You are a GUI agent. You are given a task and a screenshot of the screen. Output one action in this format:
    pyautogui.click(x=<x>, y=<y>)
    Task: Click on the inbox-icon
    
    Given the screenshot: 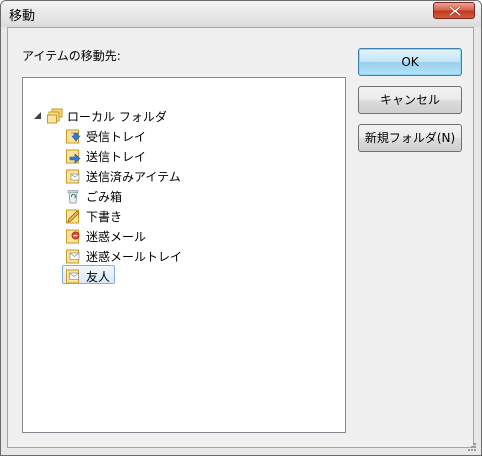 What is the action you would take?
    pyautogui.click(x=73, y=136)
    